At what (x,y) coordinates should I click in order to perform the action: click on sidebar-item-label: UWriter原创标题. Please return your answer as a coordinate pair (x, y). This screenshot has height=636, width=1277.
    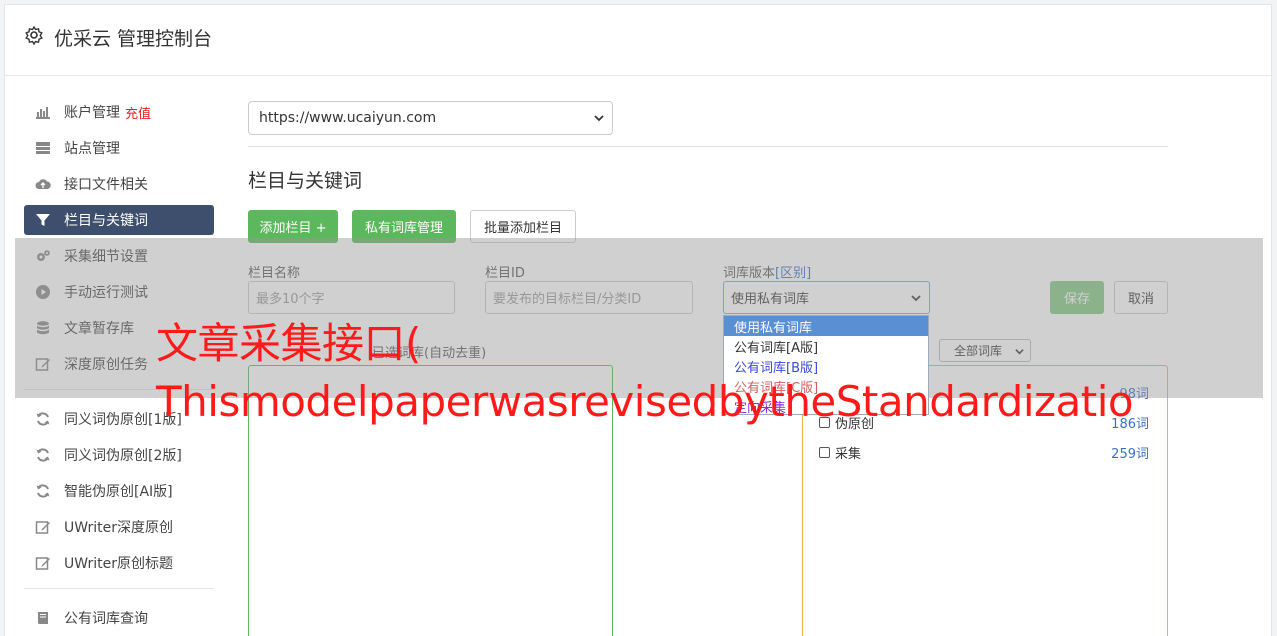
    Looking at the image, I should click on (118, 564).